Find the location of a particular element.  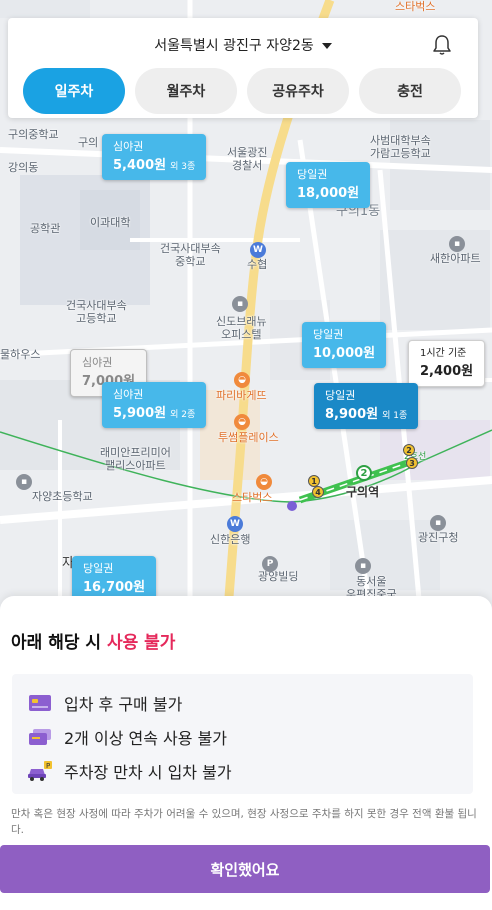

pin-price: 8,900원 is located at coordinates (352, 415).